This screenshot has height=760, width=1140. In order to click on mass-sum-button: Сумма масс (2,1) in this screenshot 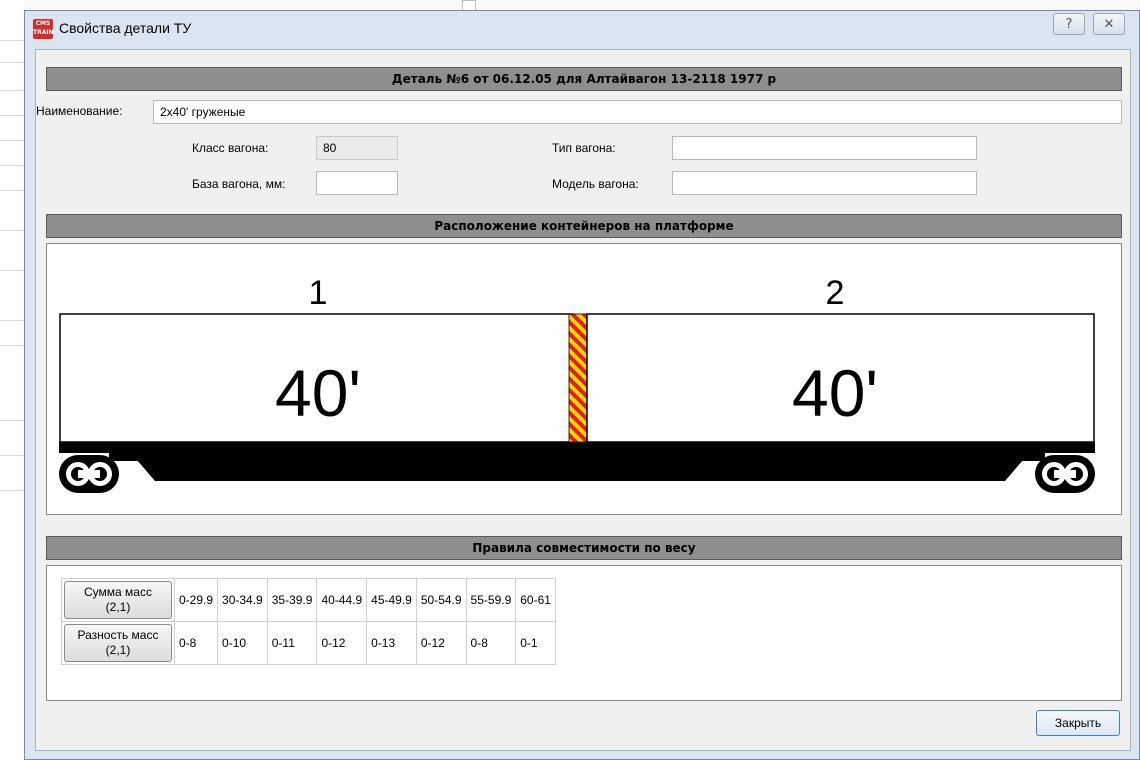, I will do `click(118, 600)`.